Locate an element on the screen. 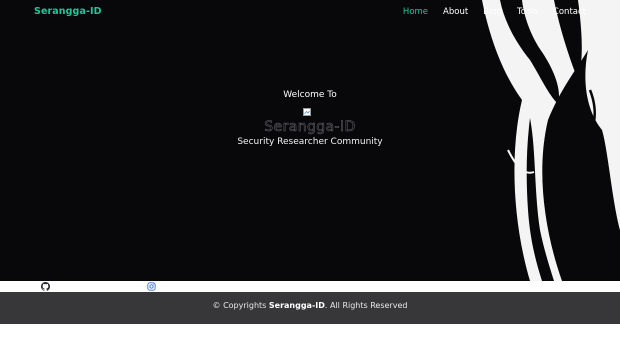  site-logo-text: Serangga-ID is located at coordinates (310, 127).